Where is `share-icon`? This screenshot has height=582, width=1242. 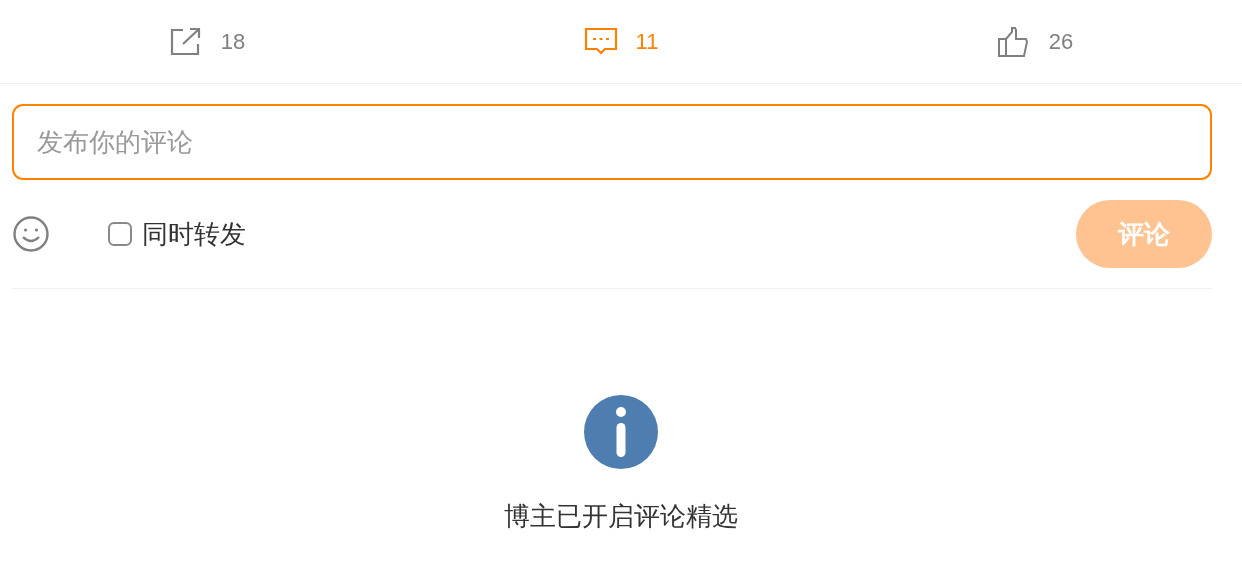
share-icon is located at coordinates (185, 41).